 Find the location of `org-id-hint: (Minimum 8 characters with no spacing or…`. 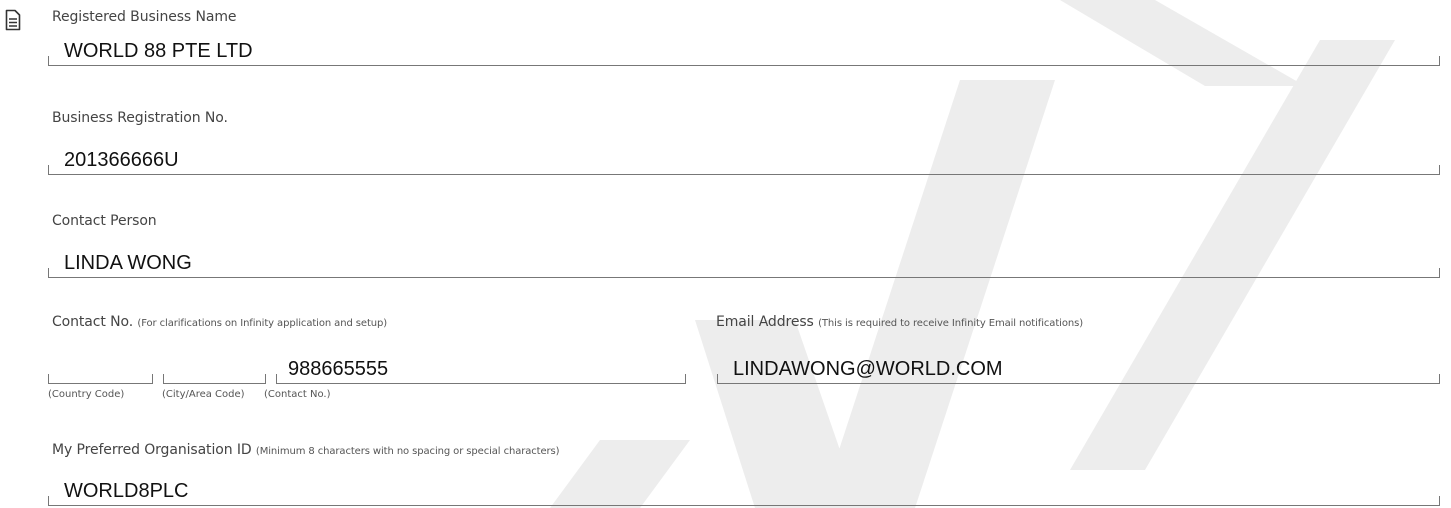

org-id-hint: (Minimum 8 characters with no spacing or… is located at coordinates (407, 451).